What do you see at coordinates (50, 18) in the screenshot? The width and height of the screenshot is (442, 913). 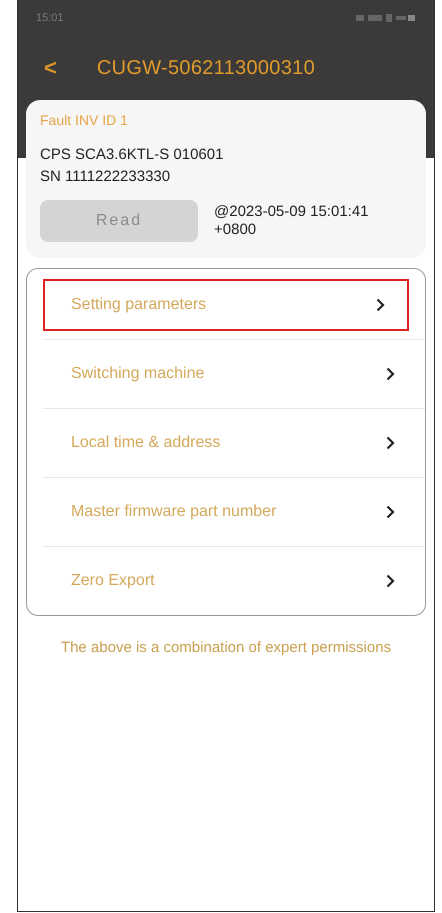 I see `status-time: 15:01` at bounding box center [50, 18].